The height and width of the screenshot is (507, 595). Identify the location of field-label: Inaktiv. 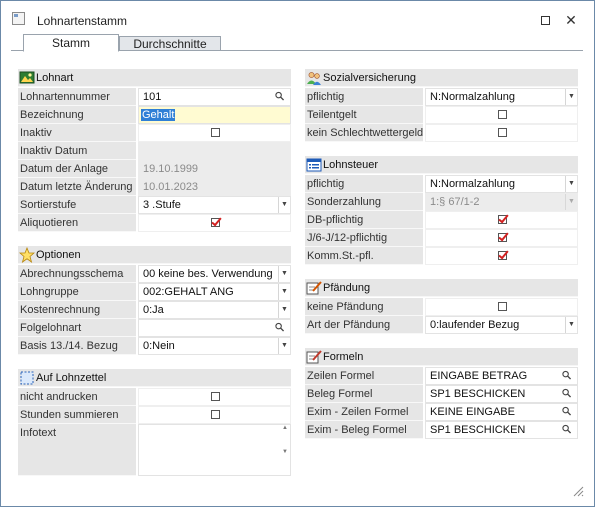
(77, 133).